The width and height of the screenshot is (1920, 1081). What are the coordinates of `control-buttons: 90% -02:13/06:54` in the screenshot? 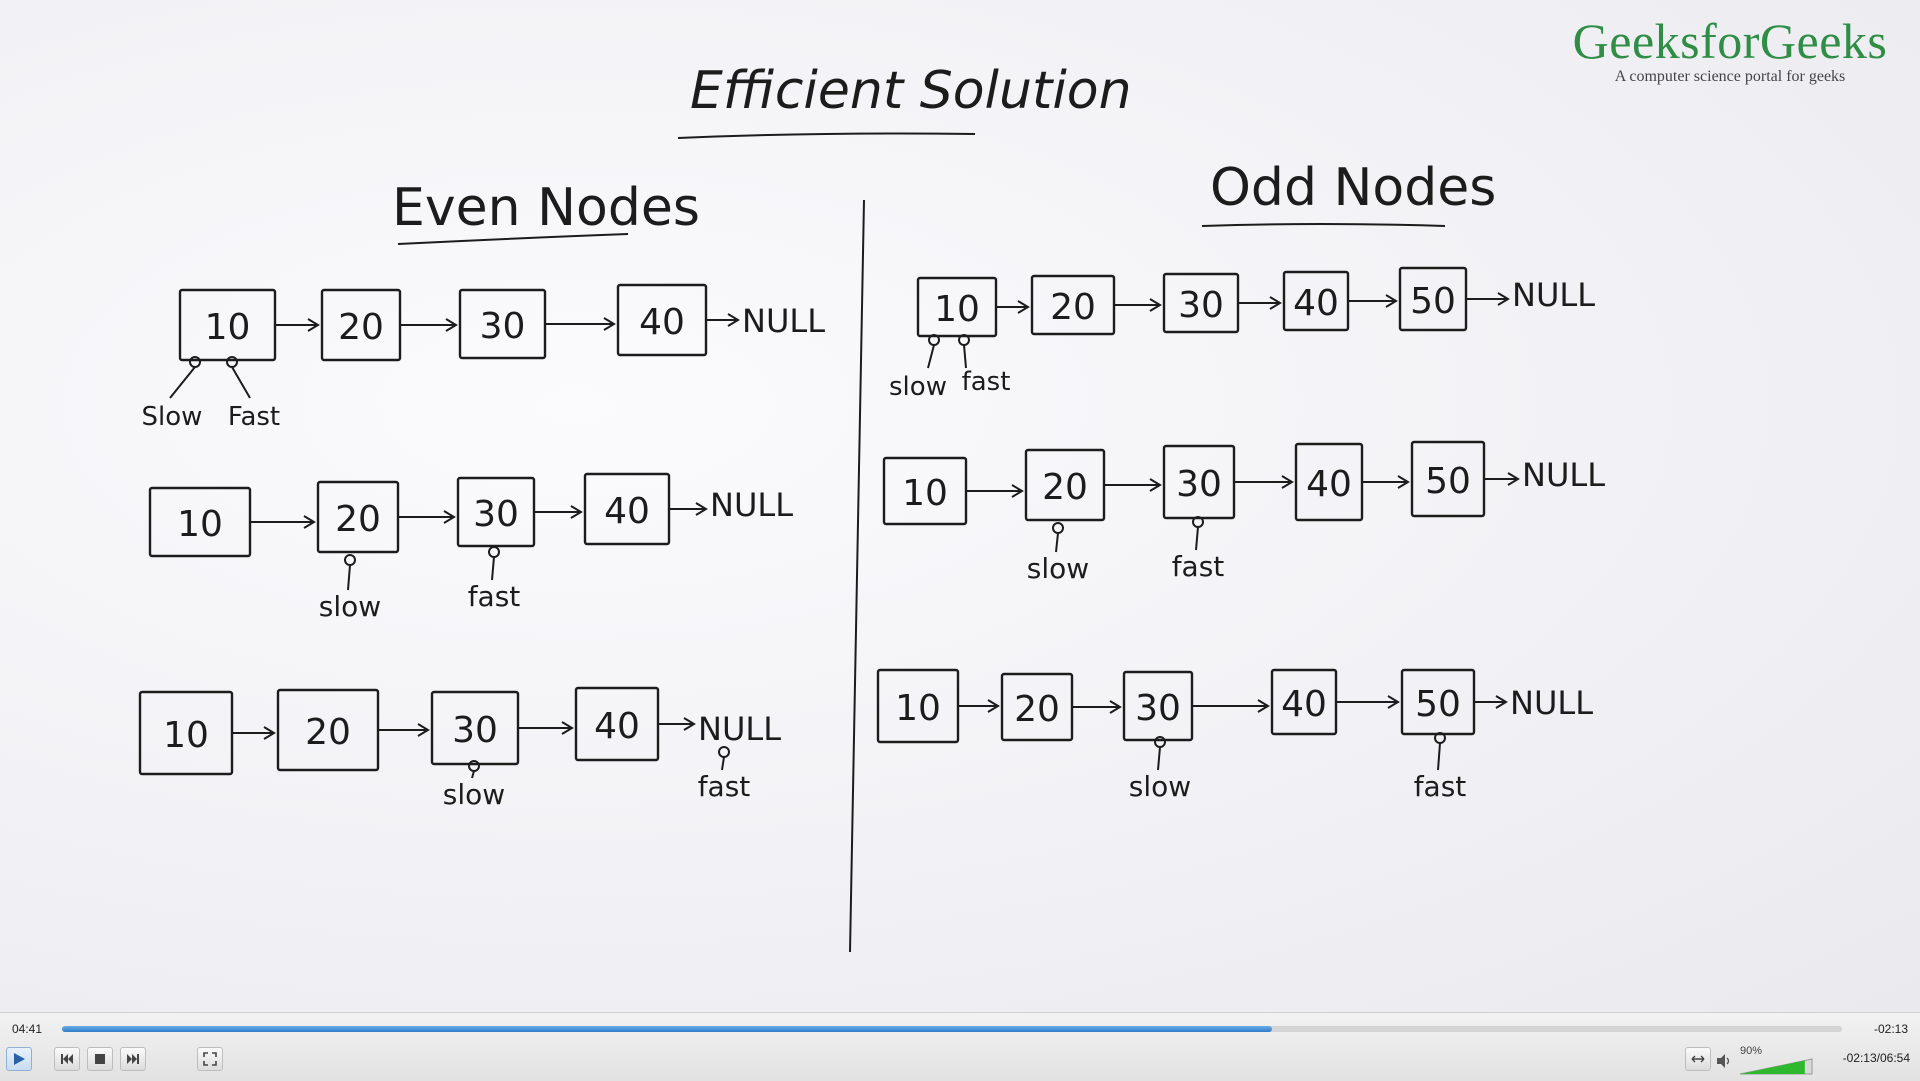 It's located at (960, 1061).